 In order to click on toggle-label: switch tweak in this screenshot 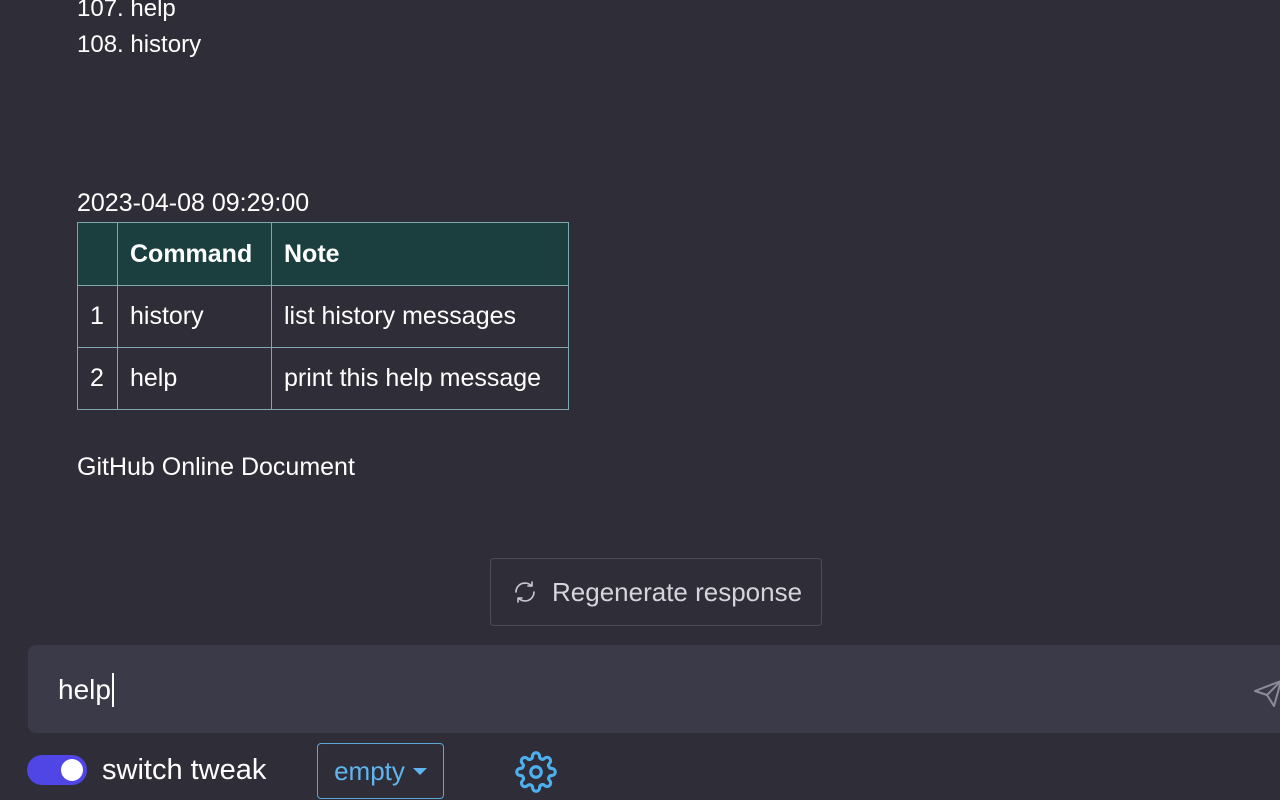, I will do `click(184, 770)`.